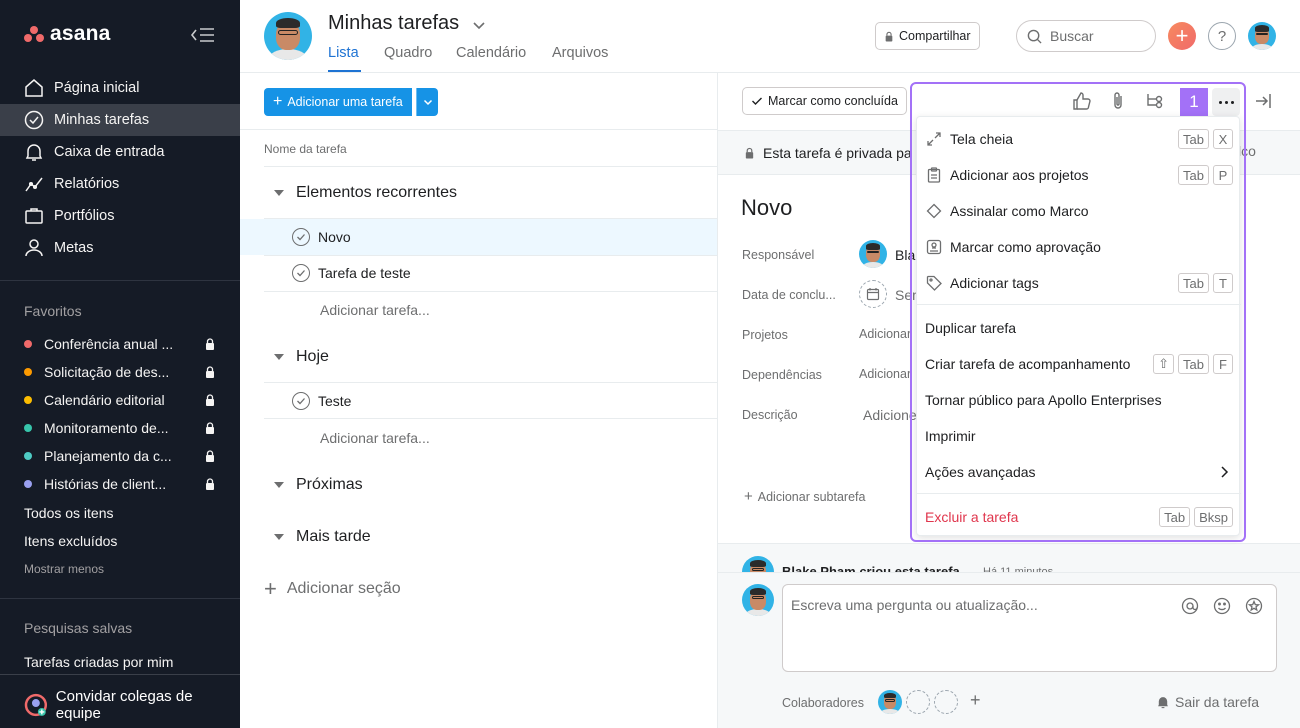  Describe the element at coordinates (408, 53) in the screenshot. I see `tab-board: Quadro` at that location.